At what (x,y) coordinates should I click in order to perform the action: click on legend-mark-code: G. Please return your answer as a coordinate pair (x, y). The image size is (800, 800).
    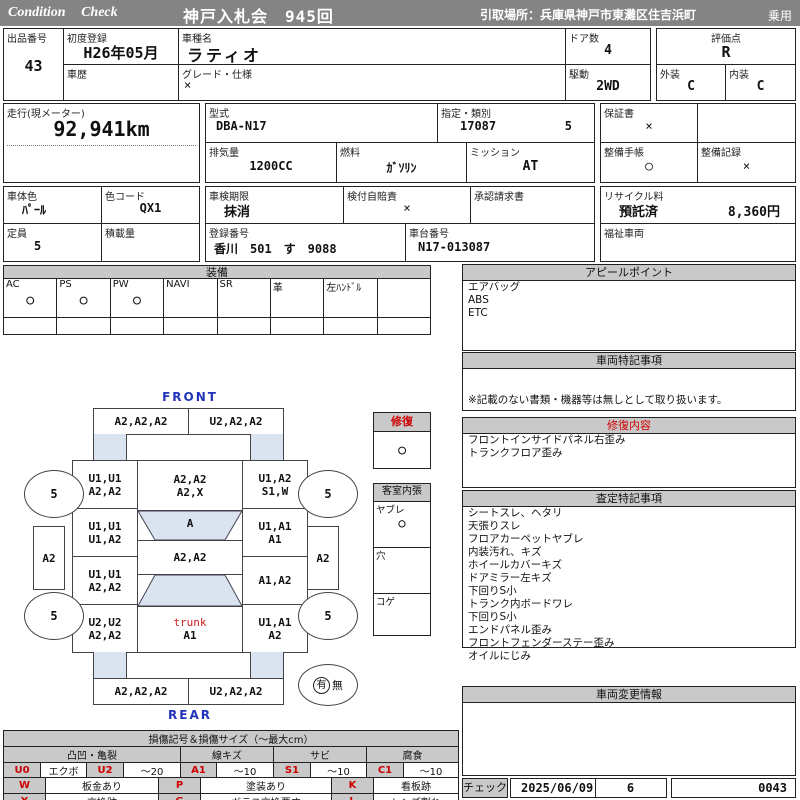
    Looking at the image, I should click on (179, 796).